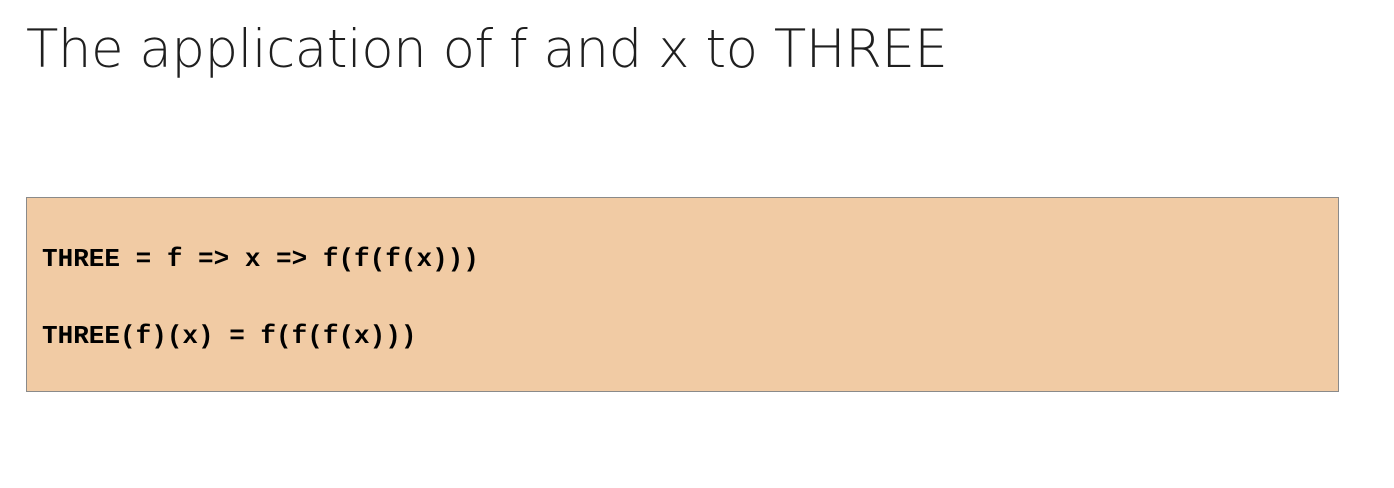 The width and height of the screenshot is (1394, 488). I want to click on code-line-three-application: THREE(f)(x) = f(f(f(x))), so click(229, 336).